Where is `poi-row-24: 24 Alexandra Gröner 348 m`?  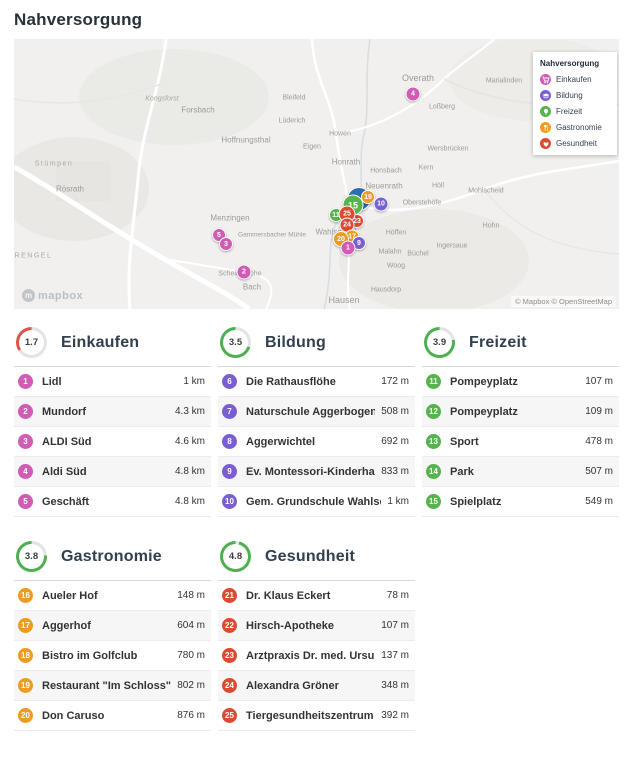 poi-row-24: 24 Alexandra Gröner 348 m is located at coordinates (316, 686).